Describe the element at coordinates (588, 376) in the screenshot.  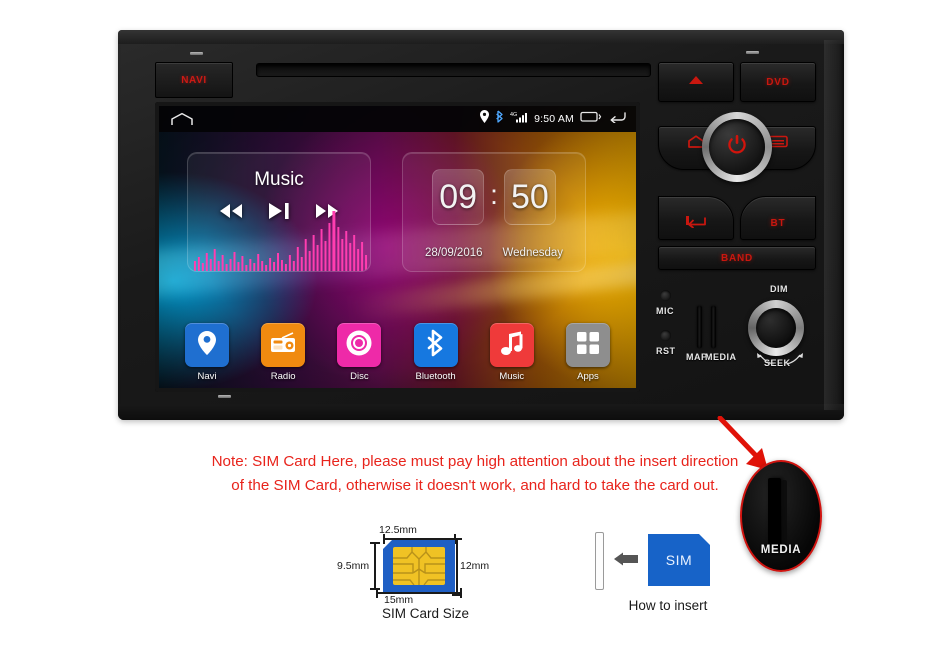
I see `app-apps-label: Apps` at that location.